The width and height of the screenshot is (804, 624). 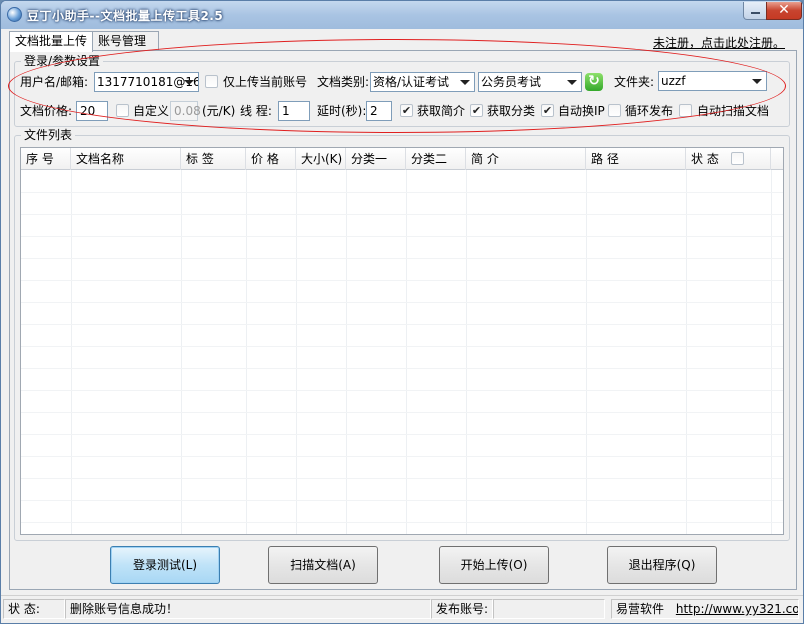 What do you see at coordinates (402, 15) in the screenshot?
I see `title-bar: 豆丁小助手--文档批量上传工具2.5 ✕` at bounding box center [402, 15].